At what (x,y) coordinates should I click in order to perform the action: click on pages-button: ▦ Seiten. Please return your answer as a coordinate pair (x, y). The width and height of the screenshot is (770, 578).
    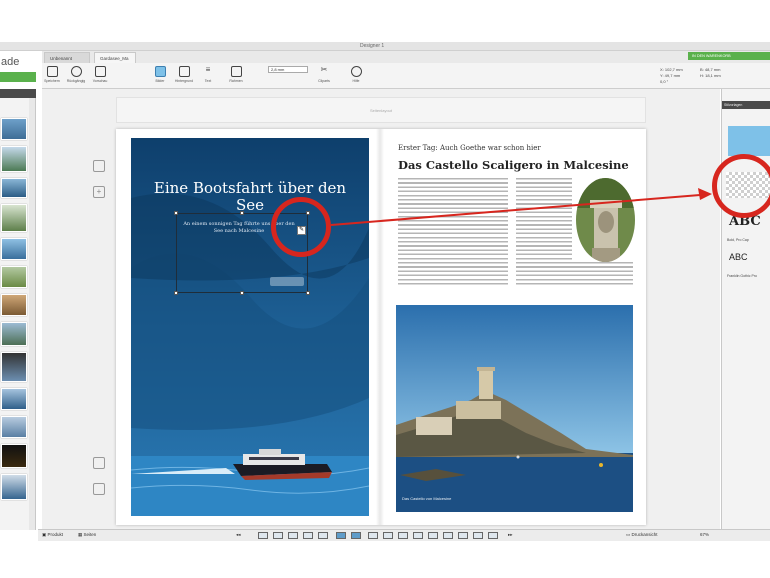
    Looking at the image, I should click on (87, 535).